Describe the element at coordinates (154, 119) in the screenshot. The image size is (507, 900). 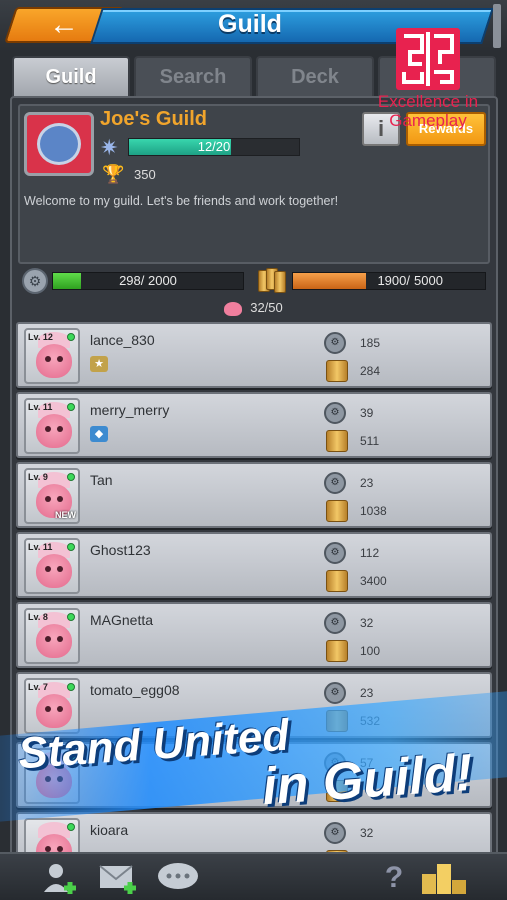
I see `guild-name: Joe's Guild` at that location.